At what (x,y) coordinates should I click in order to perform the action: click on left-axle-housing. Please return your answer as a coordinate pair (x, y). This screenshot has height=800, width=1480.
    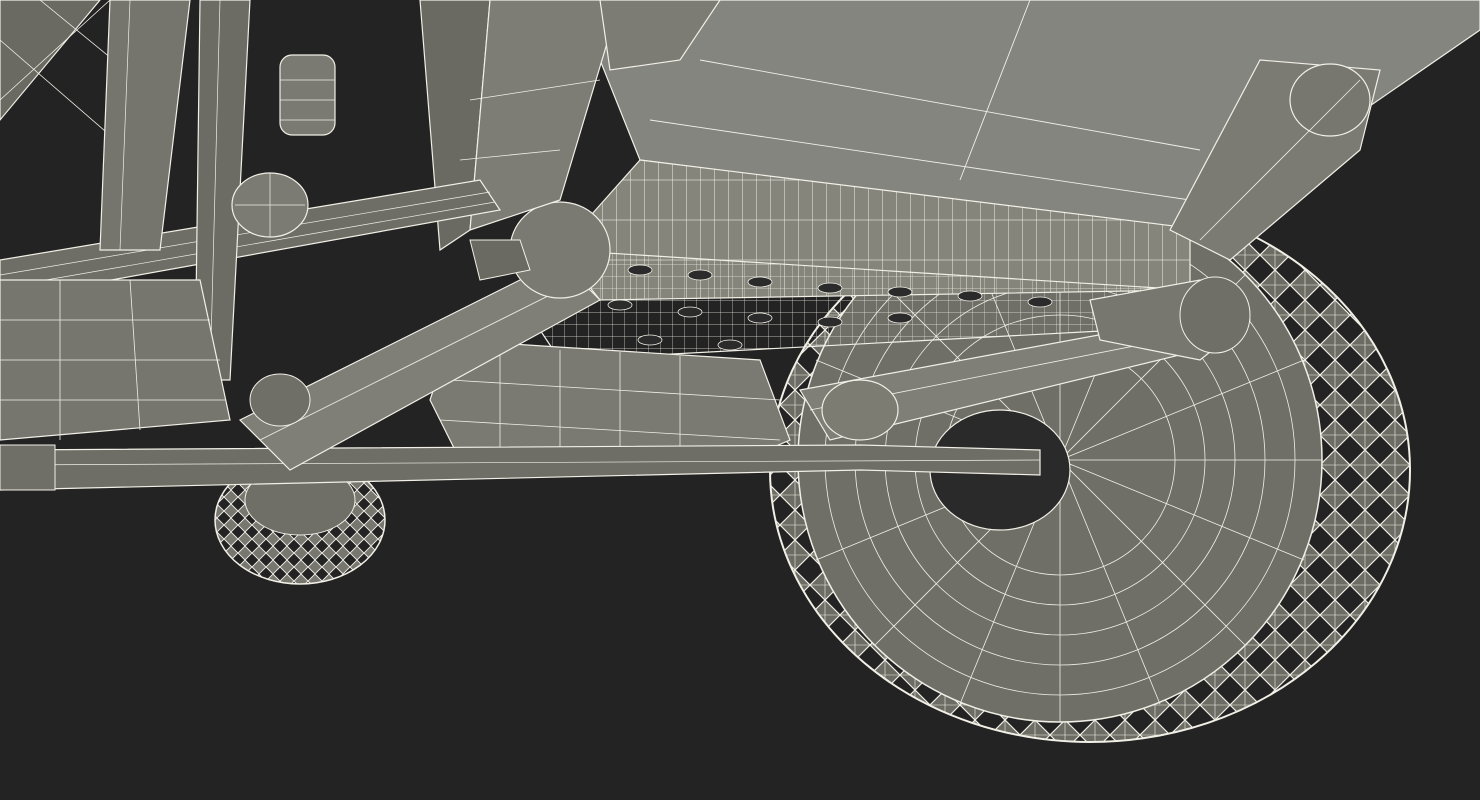
    Looking at the image, I should click on (115, 360).